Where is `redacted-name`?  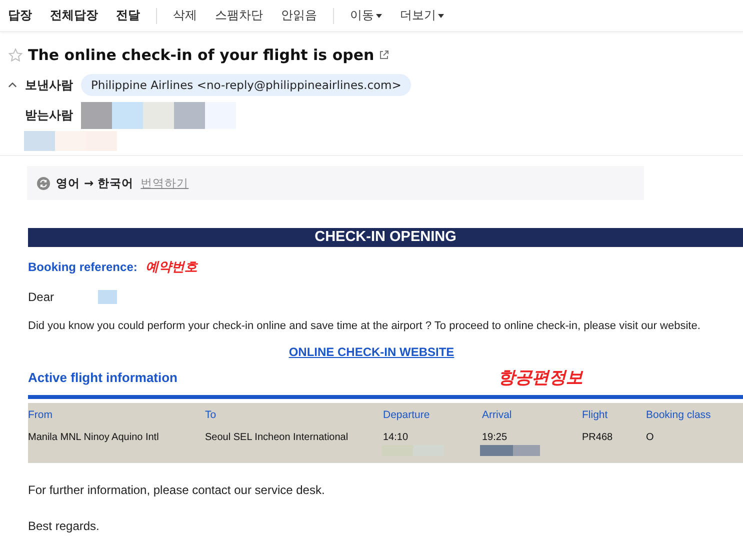
redacted-name is located at coordinates (108, 297).